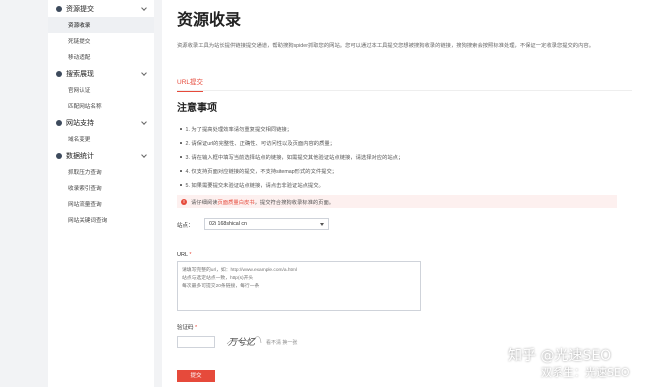 This screenshot has height=387, width=650. What do you see at coordinates (80, 123) in the screenshot?
I see `sidebar-section-title: 网站支持` at bounding box center [80, 123].